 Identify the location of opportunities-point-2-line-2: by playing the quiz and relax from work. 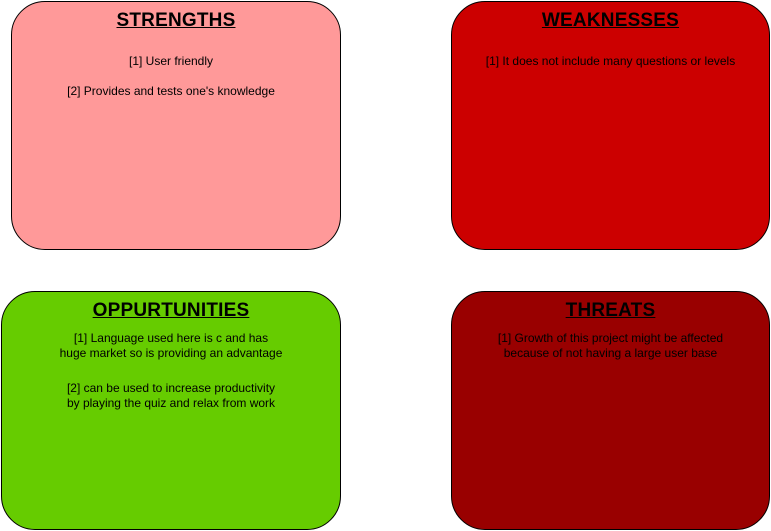
(171, 403).